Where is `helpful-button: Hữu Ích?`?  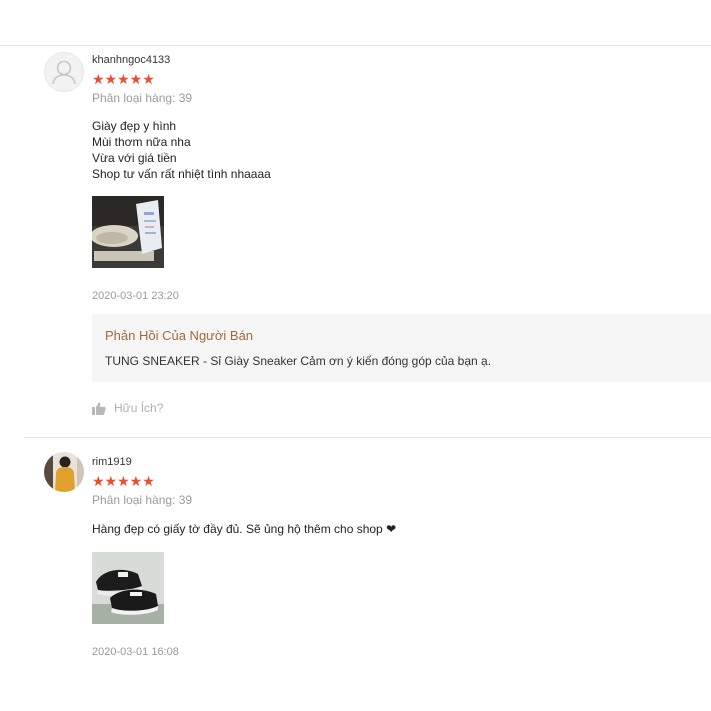 helpful-button: Hữu Ích? is located at coordinates (127, 408).